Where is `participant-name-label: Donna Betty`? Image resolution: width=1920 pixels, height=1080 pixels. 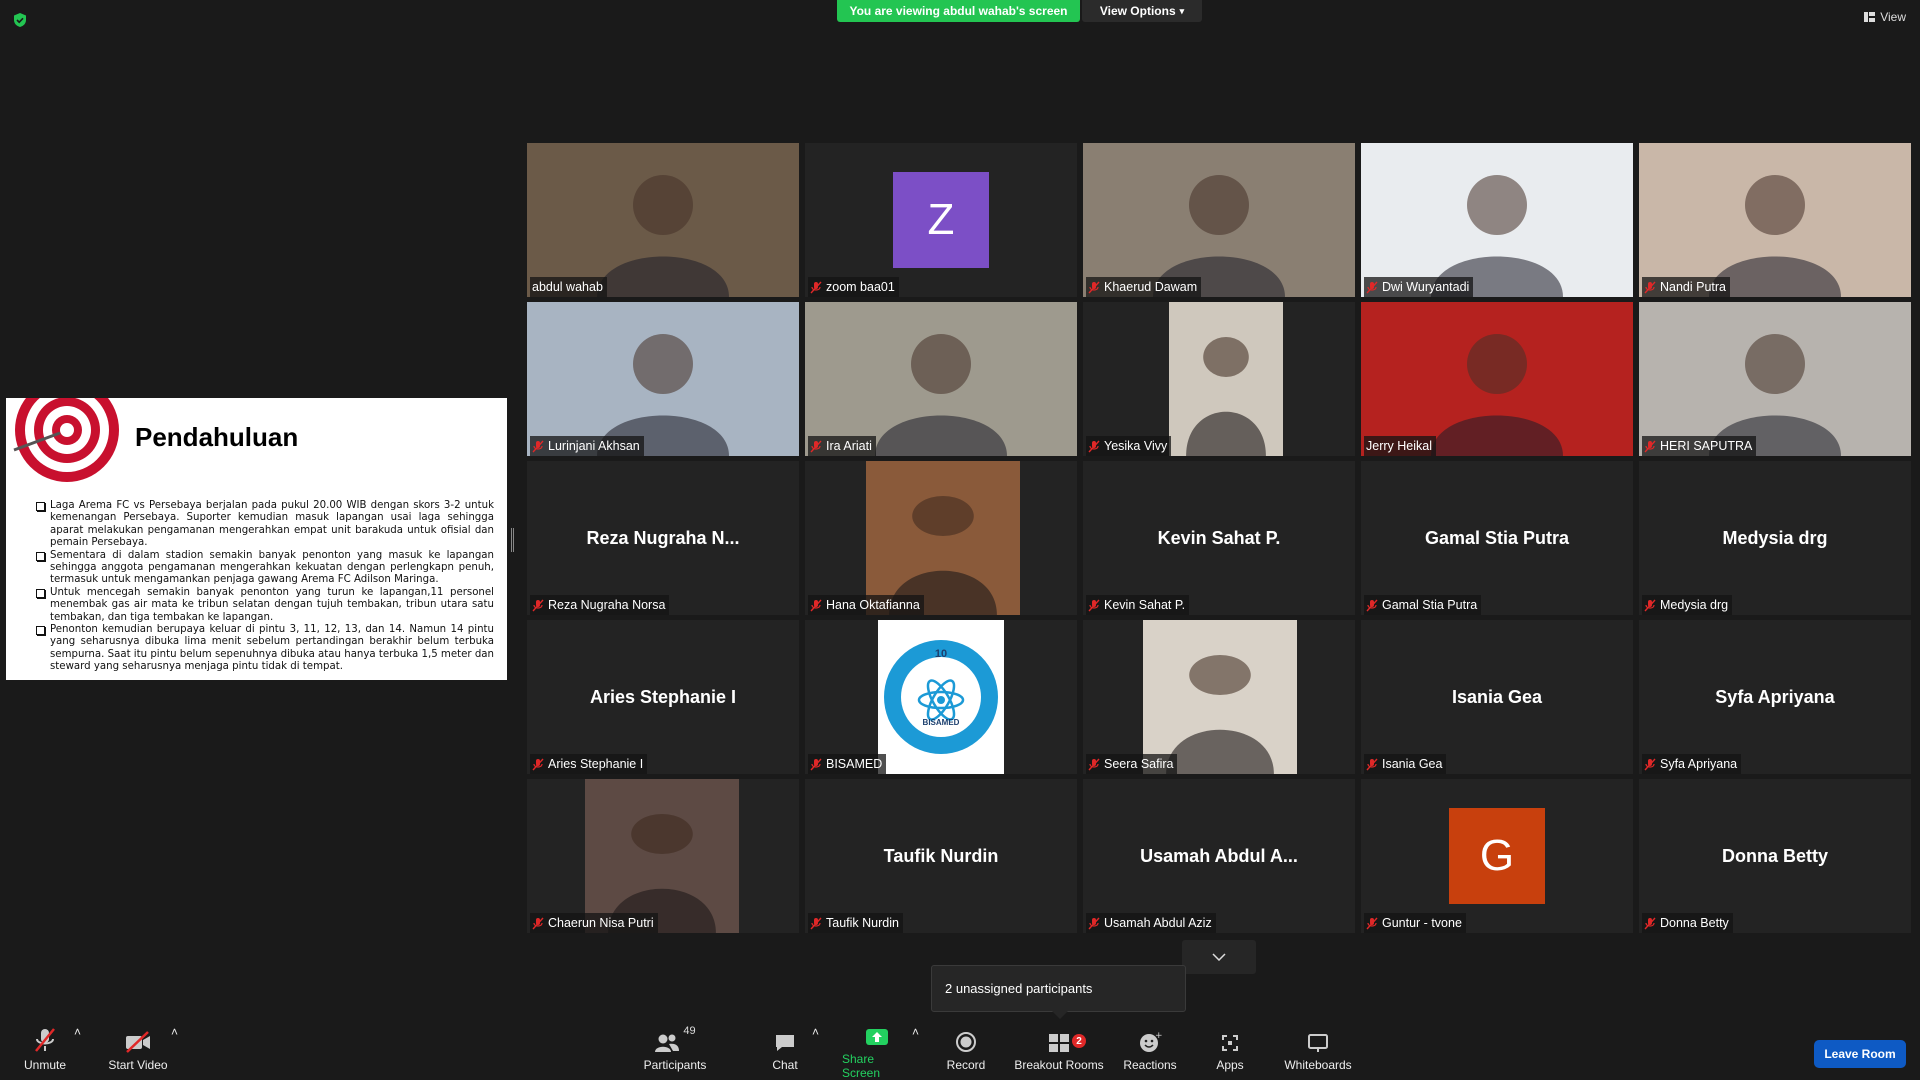 participant-name-label: Donna Betty is located at coordinates (1687, 923).